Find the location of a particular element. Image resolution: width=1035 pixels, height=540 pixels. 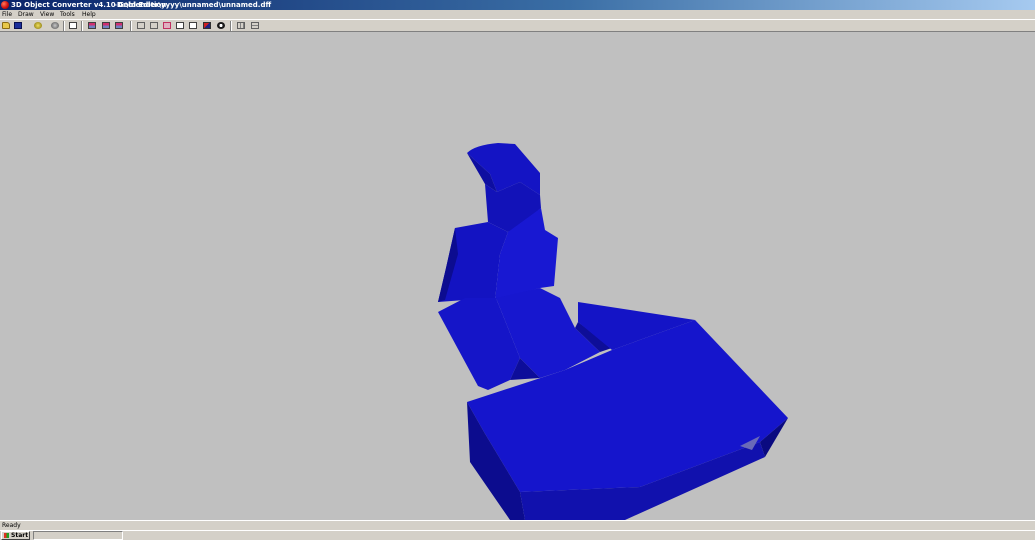

open-folder-icon is located at coordinates (6, 25).